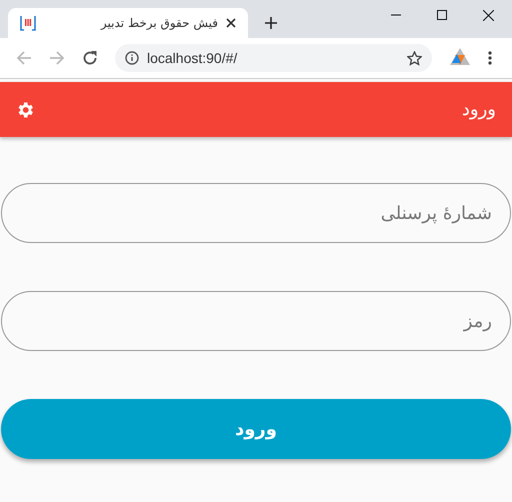 This screenshot has width=512, height=502. Describe the element at coordinates (132, 58) in the screenshot. I see `info-icon` at that location.